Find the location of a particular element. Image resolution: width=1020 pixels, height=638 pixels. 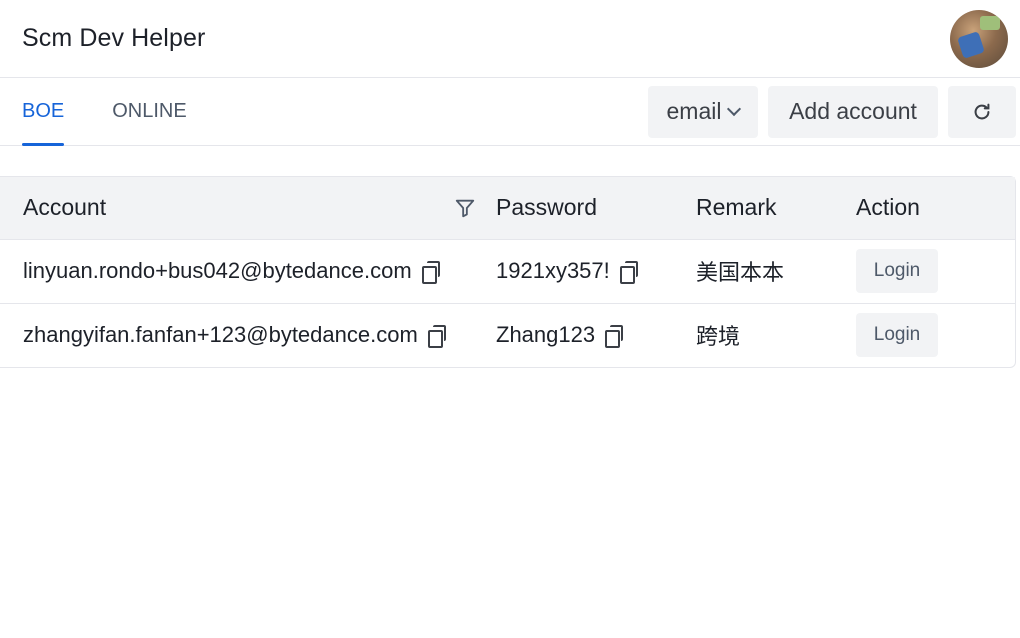

account-cell: linyuan.rondo+bus042@bytedance.com is located at coordinates (248, 270).